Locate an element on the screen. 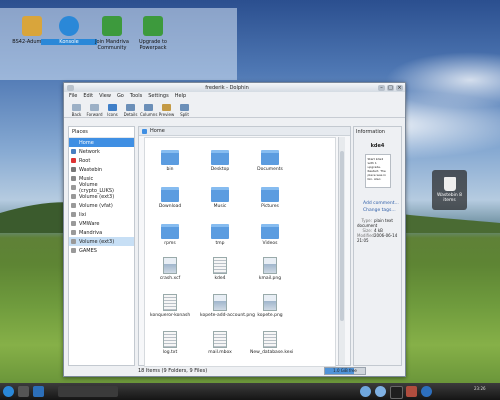 The height and width of the screenshot is (400, 500). icons-view-icon is located at coordinates (112, 107).